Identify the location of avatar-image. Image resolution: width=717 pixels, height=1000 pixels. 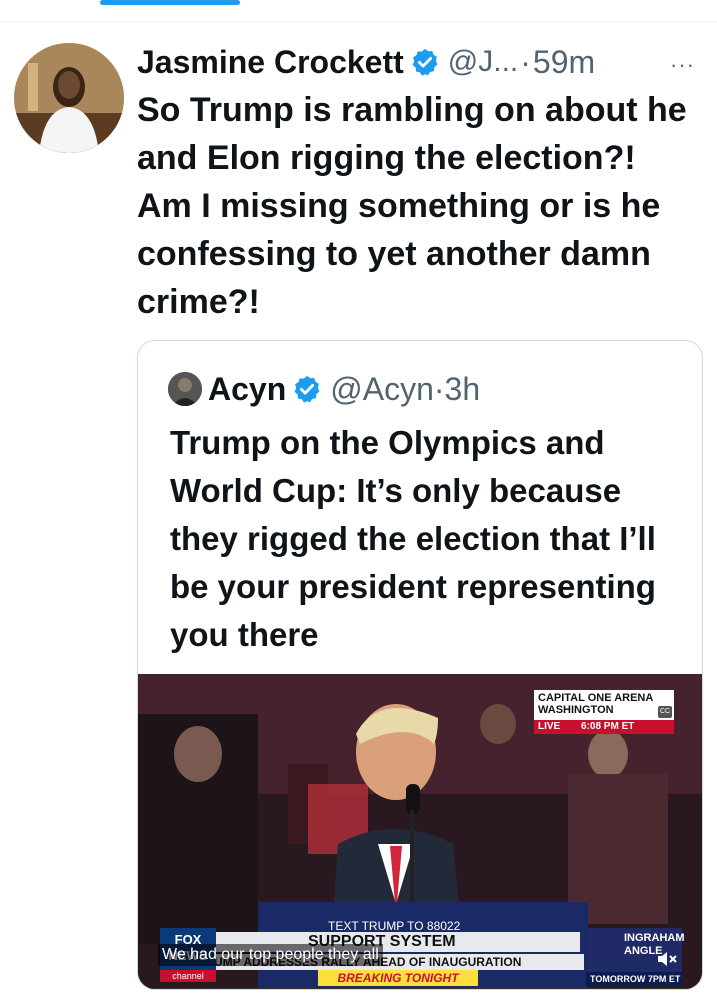
(69, 98).